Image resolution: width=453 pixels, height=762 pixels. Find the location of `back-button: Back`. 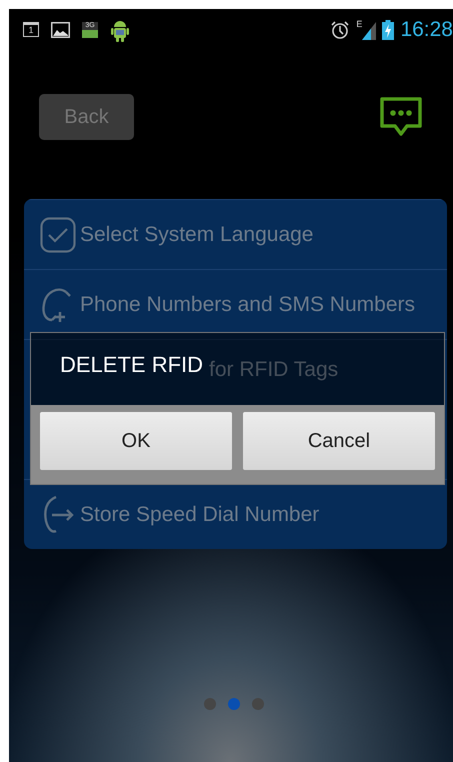

back-button: Back is located at coordinates (86, 117).